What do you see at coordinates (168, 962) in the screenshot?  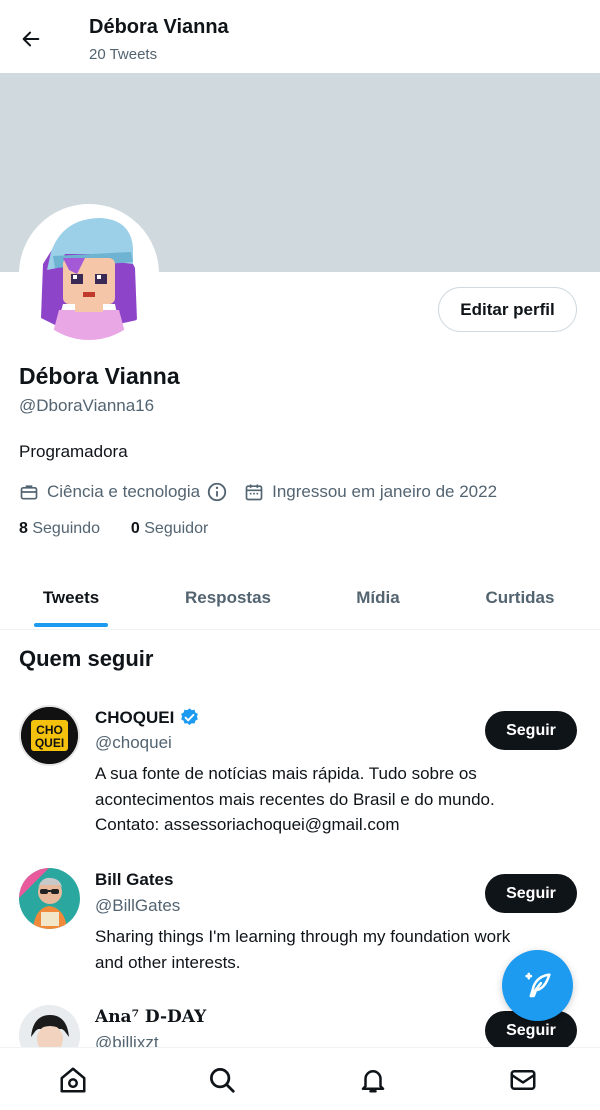 I see `suggestion-bio-line: and other interests.` at bounding box center [168, 962].